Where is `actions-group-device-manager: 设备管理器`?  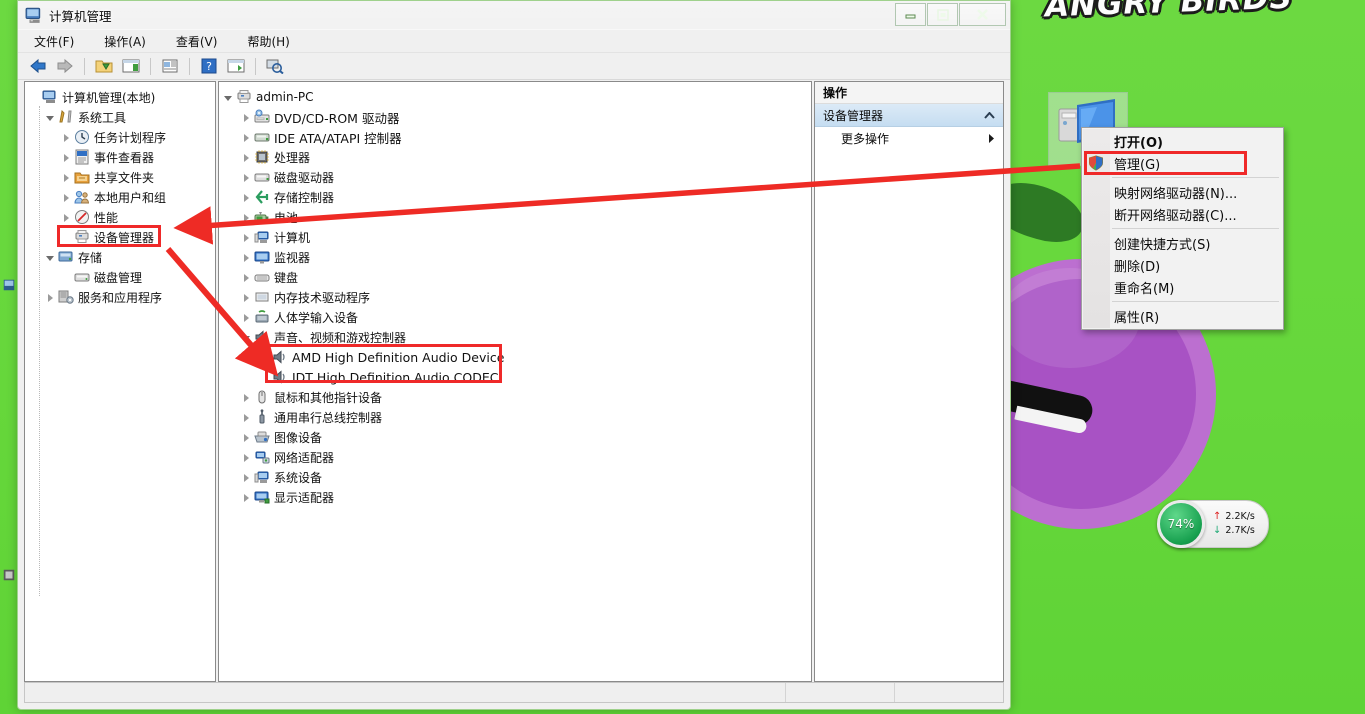
actions-group-device-manager: 设备管理器 is located at coordinates (909, 115).